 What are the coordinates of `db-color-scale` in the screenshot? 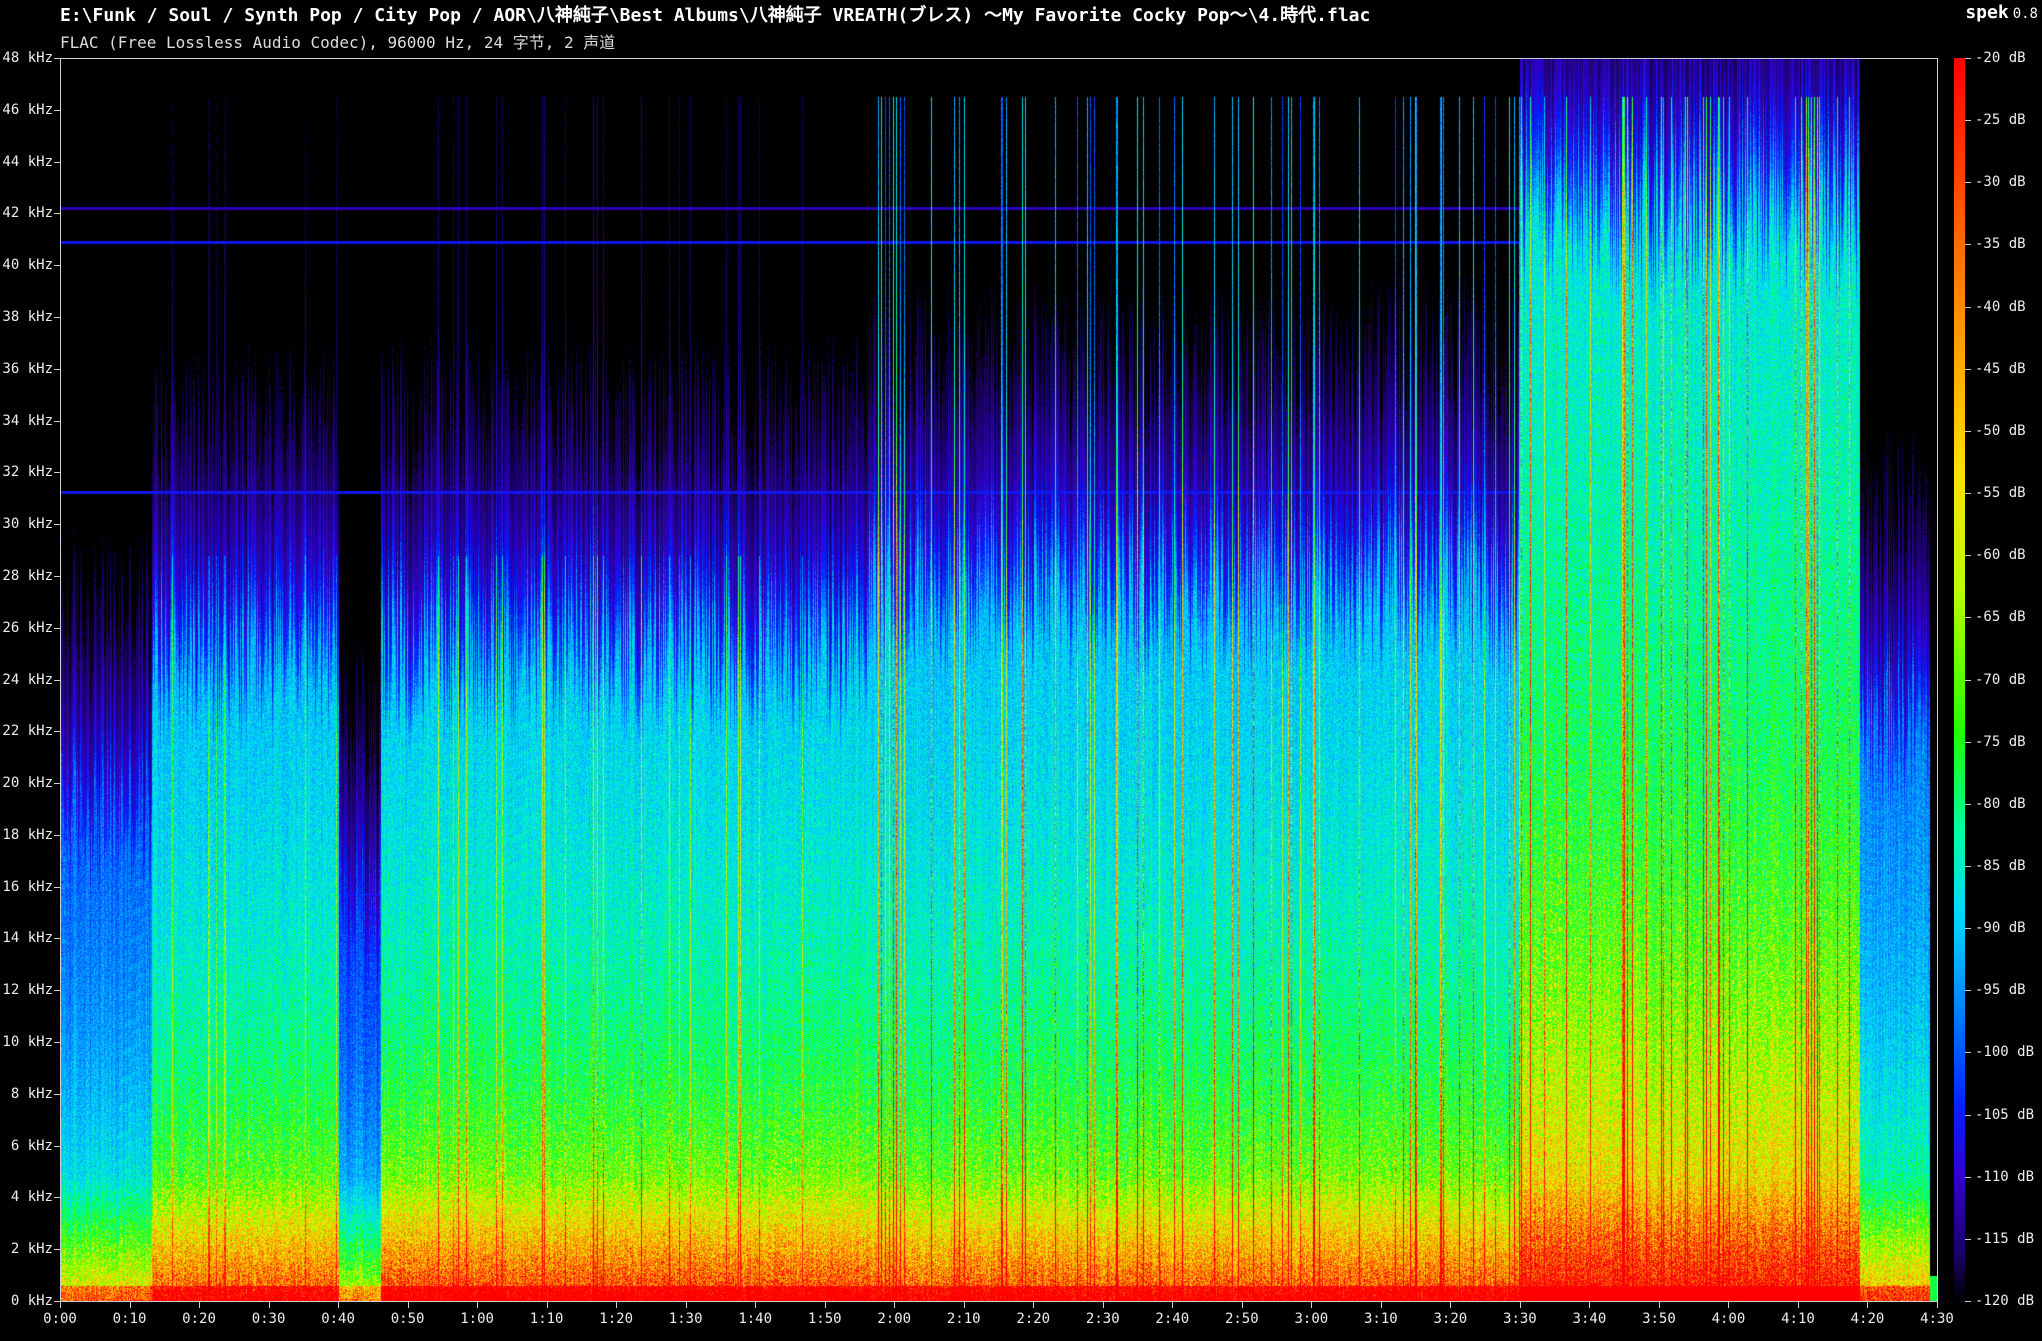 It's located at (1959, 680).